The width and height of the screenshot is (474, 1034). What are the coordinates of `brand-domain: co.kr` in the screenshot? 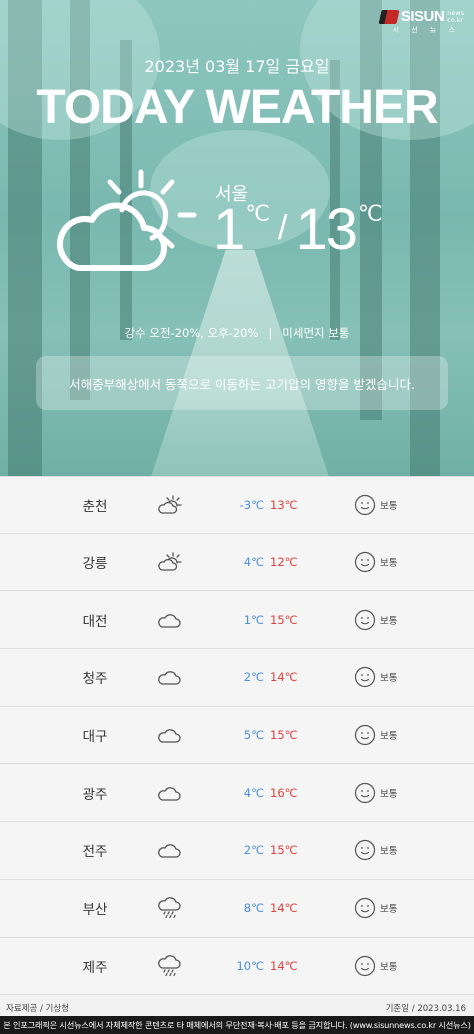 It's located at (455, 19).